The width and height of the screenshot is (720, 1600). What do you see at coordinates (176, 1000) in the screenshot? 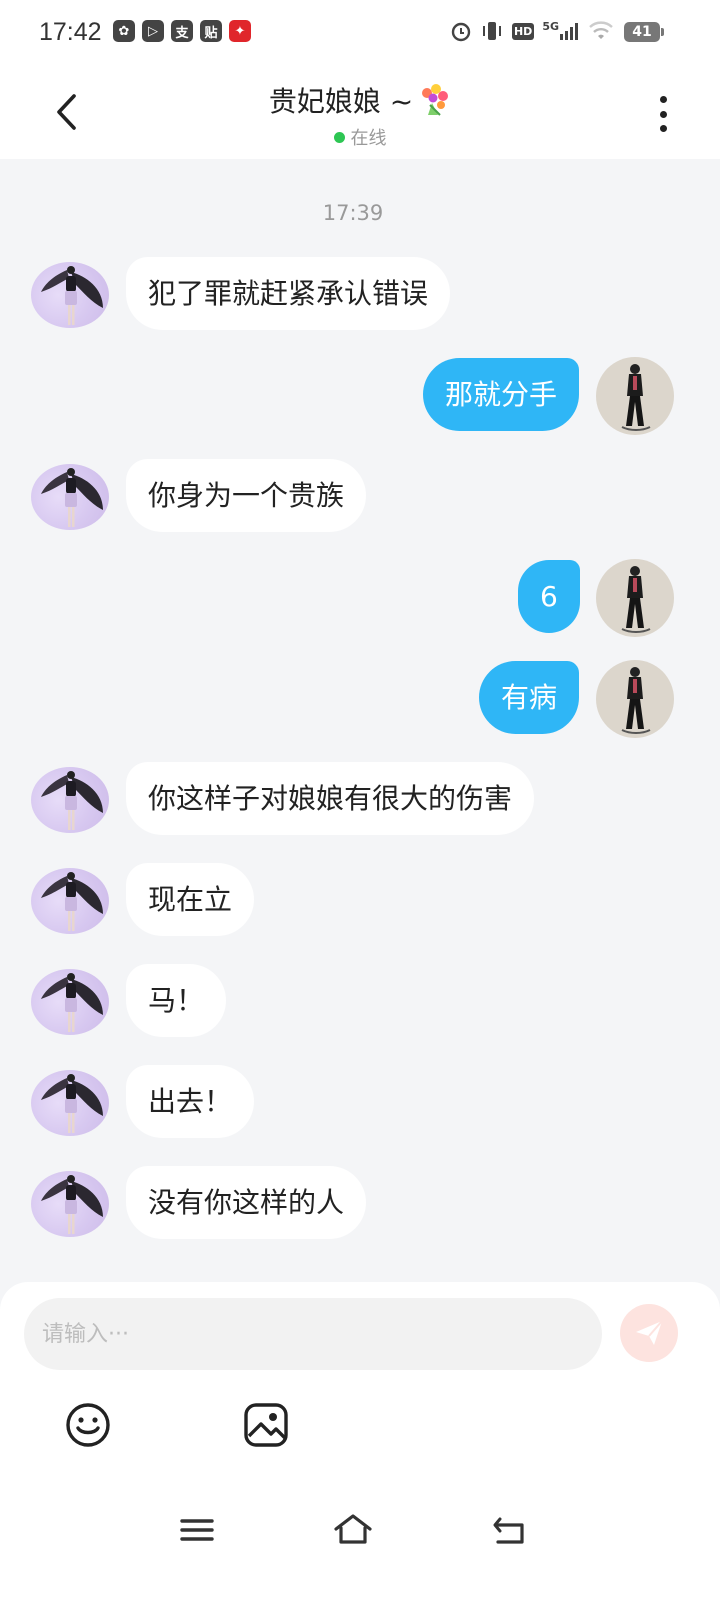
I see `message-bubble: 马！` at bounding box center [176, 1000].